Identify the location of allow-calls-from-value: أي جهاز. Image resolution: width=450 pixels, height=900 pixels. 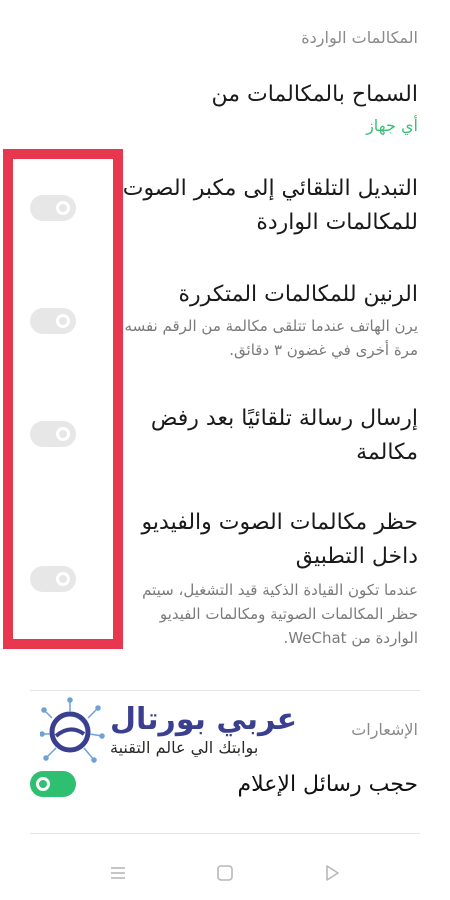
(392, 125).